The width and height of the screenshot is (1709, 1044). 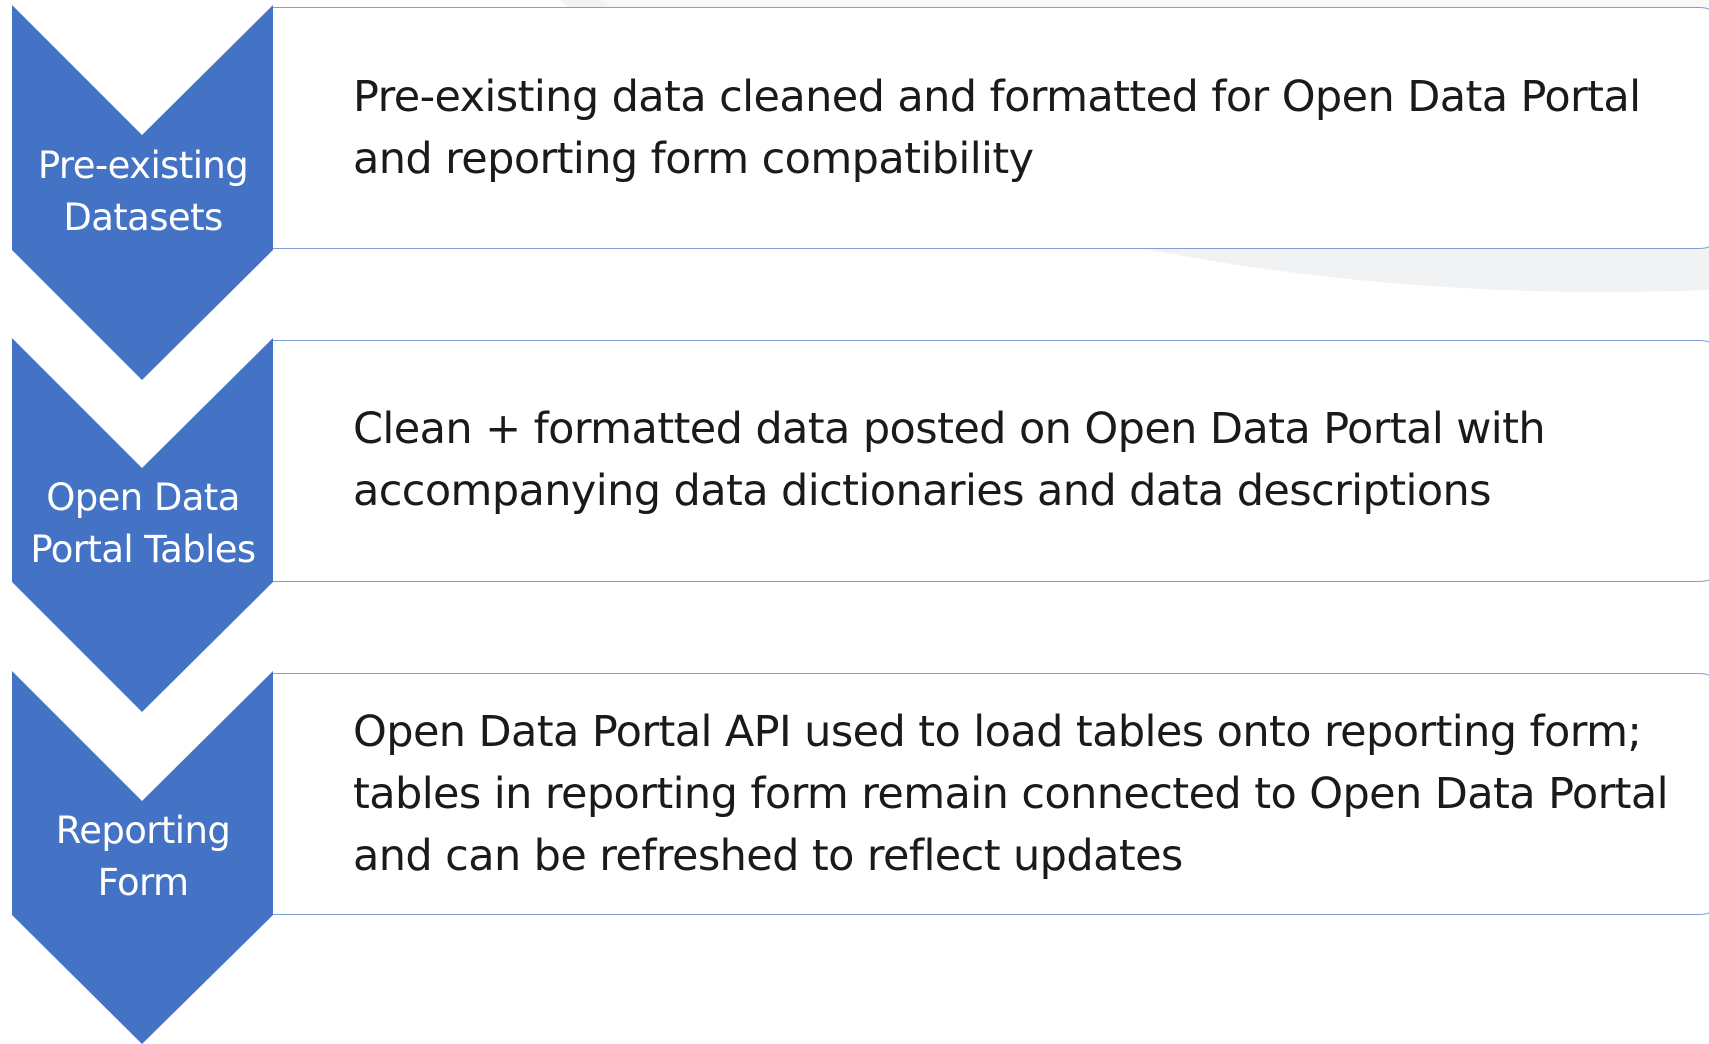 What do you see at coordinates (143, 830) in the screenshot?
I see `step-3-label-line-1: Reporting` at bounding box center [143, 830].